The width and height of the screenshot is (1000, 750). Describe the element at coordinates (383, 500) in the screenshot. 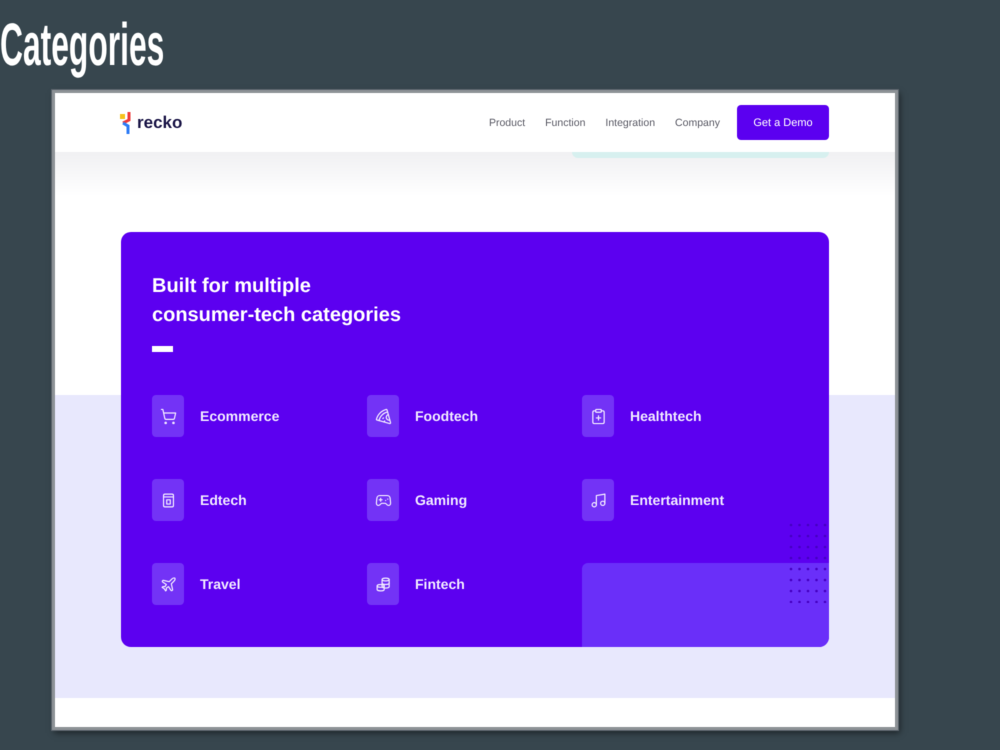

I see `gamepad-icon` at that location.